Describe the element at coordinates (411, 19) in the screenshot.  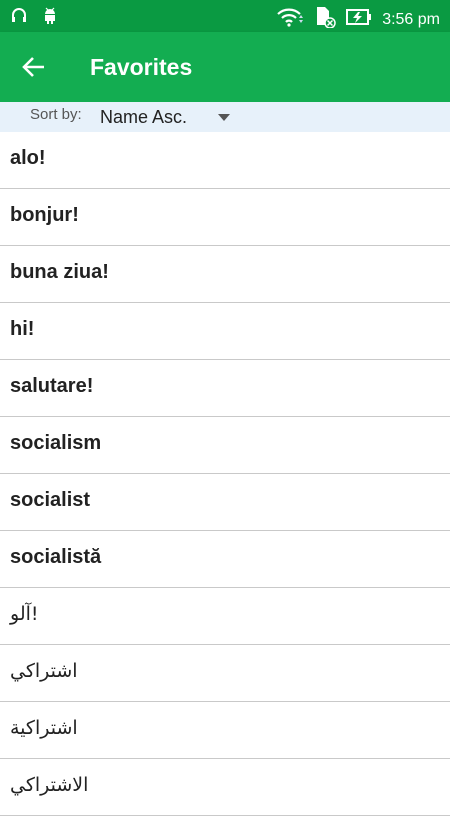
I see `clock-time: 3:56 pm` at that location.